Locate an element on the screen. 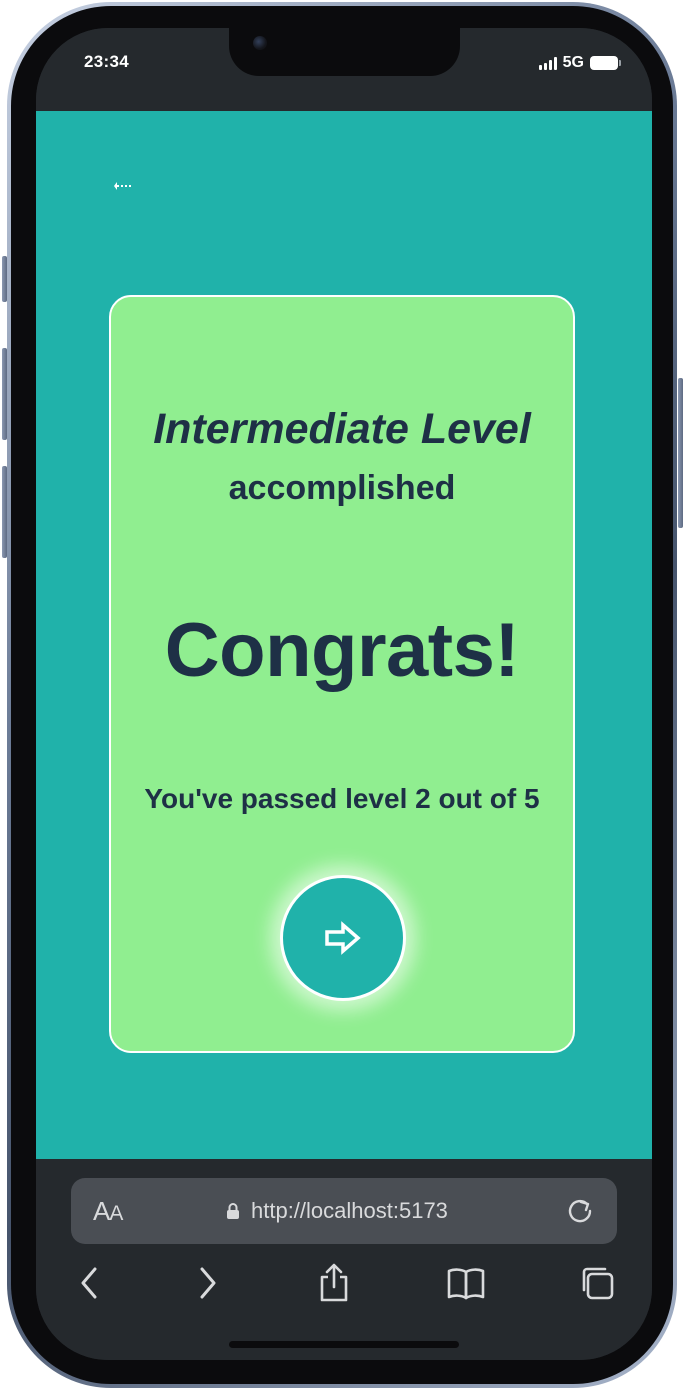 Image resolution: width=685 pixels, height=1391 pixels. signal-strength-icon is located at coordinates (547, 63).